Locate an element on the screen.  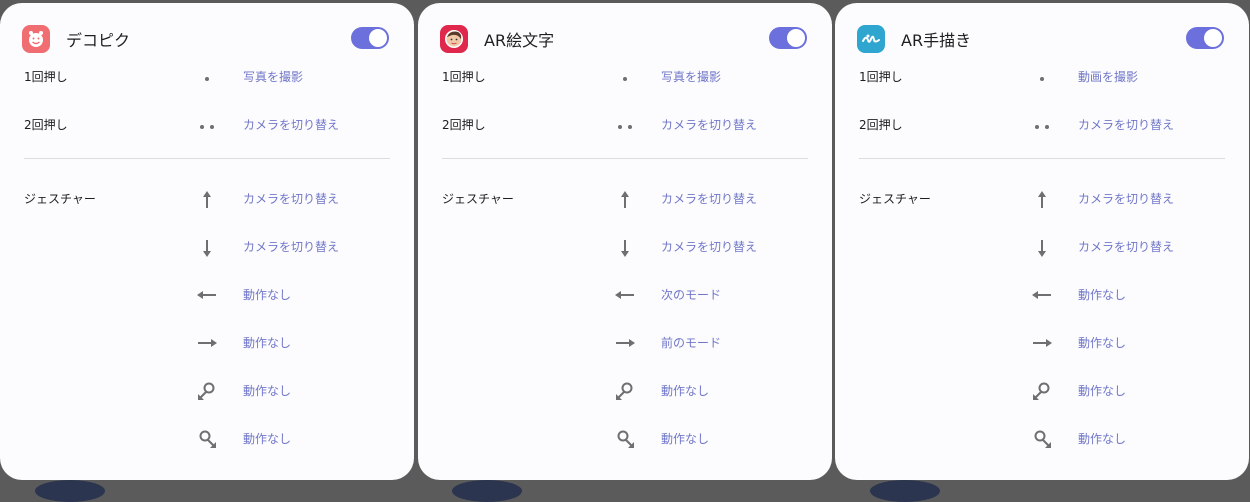
action-value-link: 次のモード is located at coordinates (691, 294).